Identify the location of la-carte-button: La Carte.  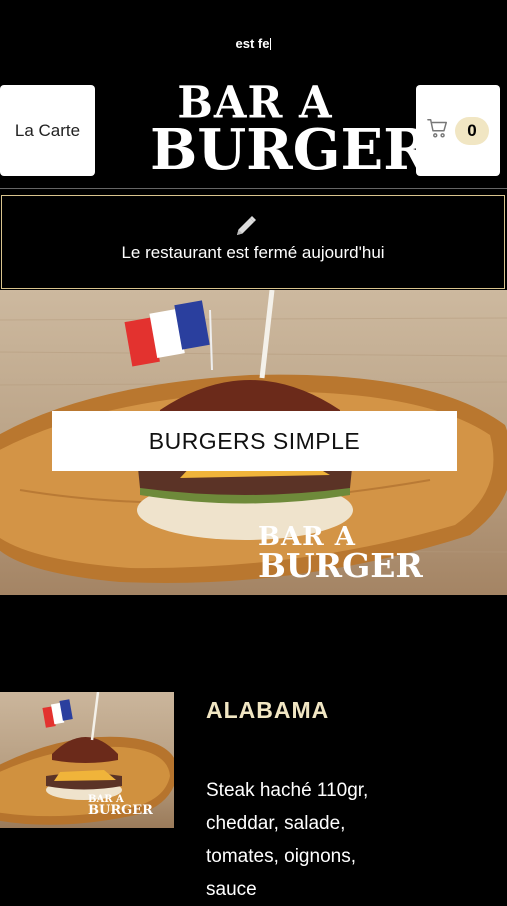
(47, 130).